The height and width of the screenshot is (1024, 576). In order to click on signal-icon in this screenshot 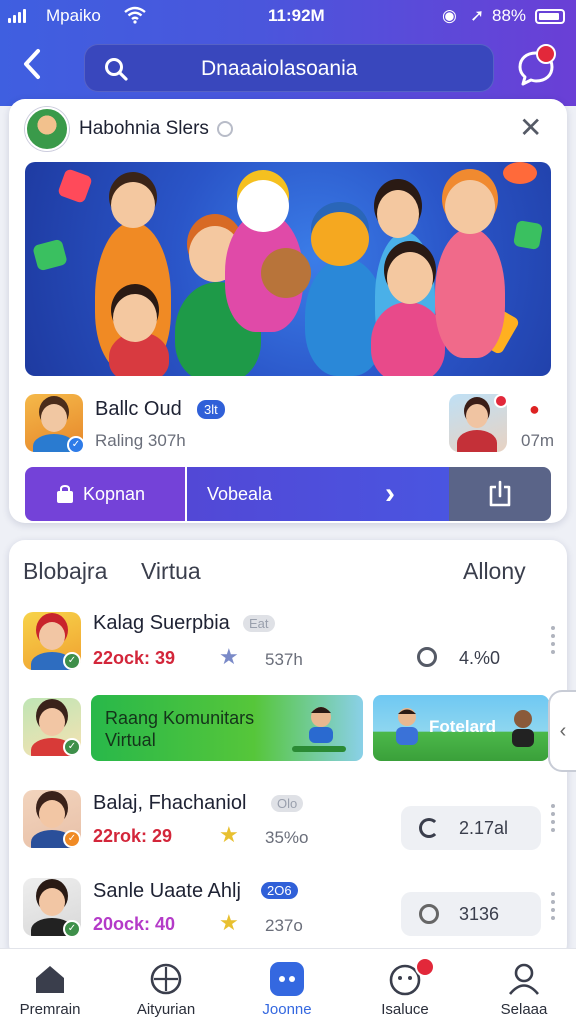, I will do `click(17, 16)`.